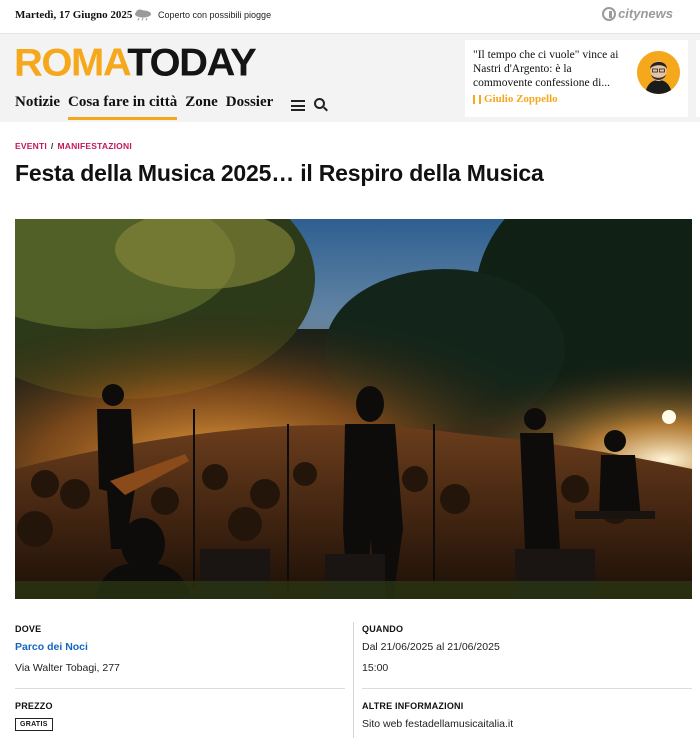 This screenshot has height=738, width=700. Describe the element at coordinates (201, 105) in the screenshot. I see `nav-item-zone: Zone` at that location.